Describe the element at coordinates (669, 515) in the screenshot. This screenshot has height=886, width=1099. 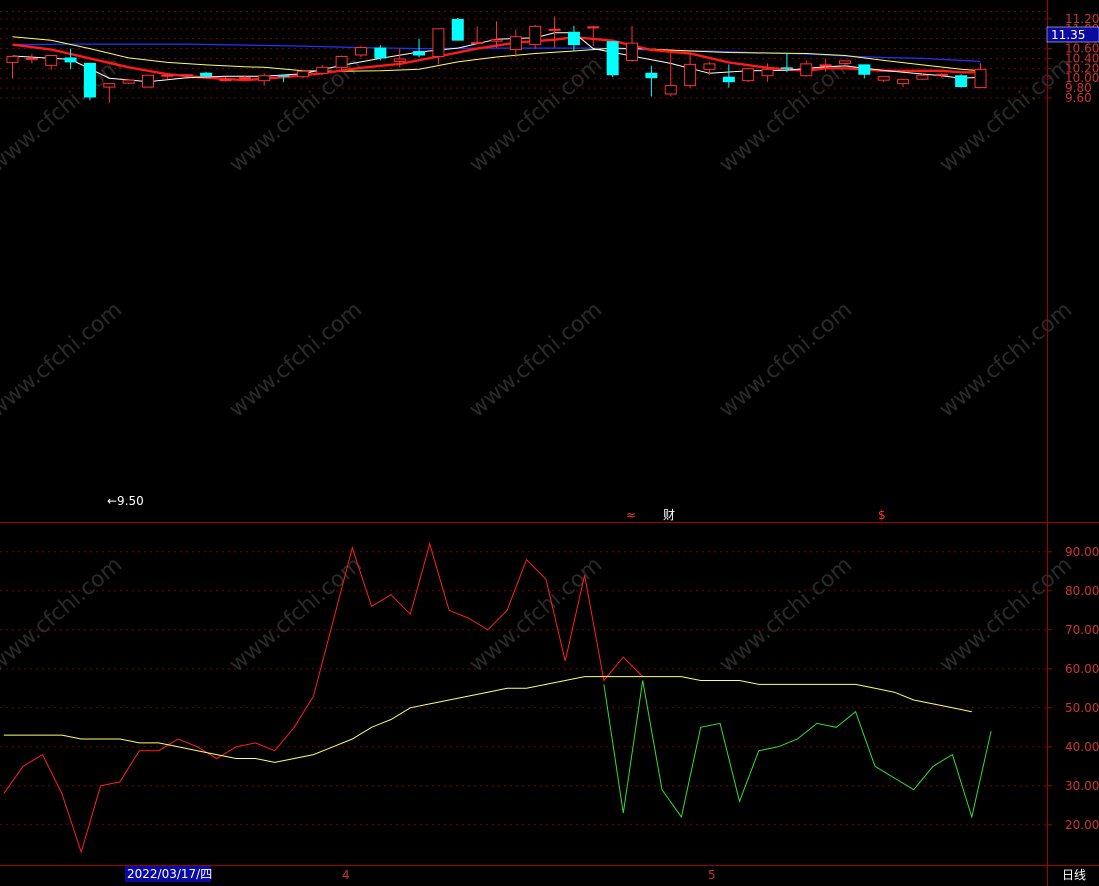
I see `event-marker-2: 财` at that location.